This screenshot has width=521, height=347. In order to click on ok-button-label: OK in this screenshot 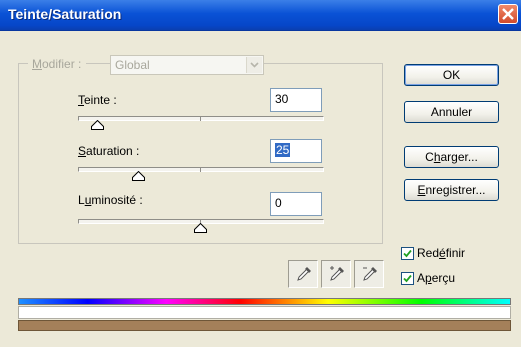, I will do `click(451, 75)`.